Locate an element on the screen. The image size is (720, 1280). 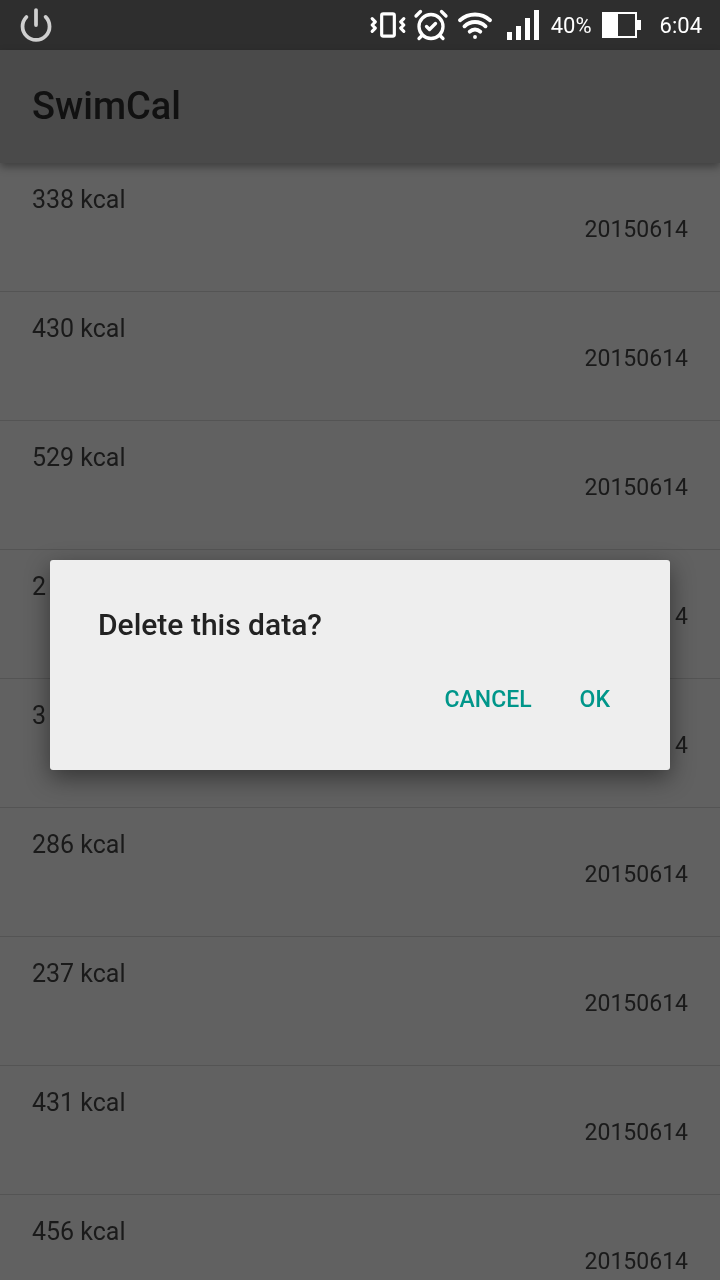
calories-text: 237 kcal is located at coordinates (79, 974).